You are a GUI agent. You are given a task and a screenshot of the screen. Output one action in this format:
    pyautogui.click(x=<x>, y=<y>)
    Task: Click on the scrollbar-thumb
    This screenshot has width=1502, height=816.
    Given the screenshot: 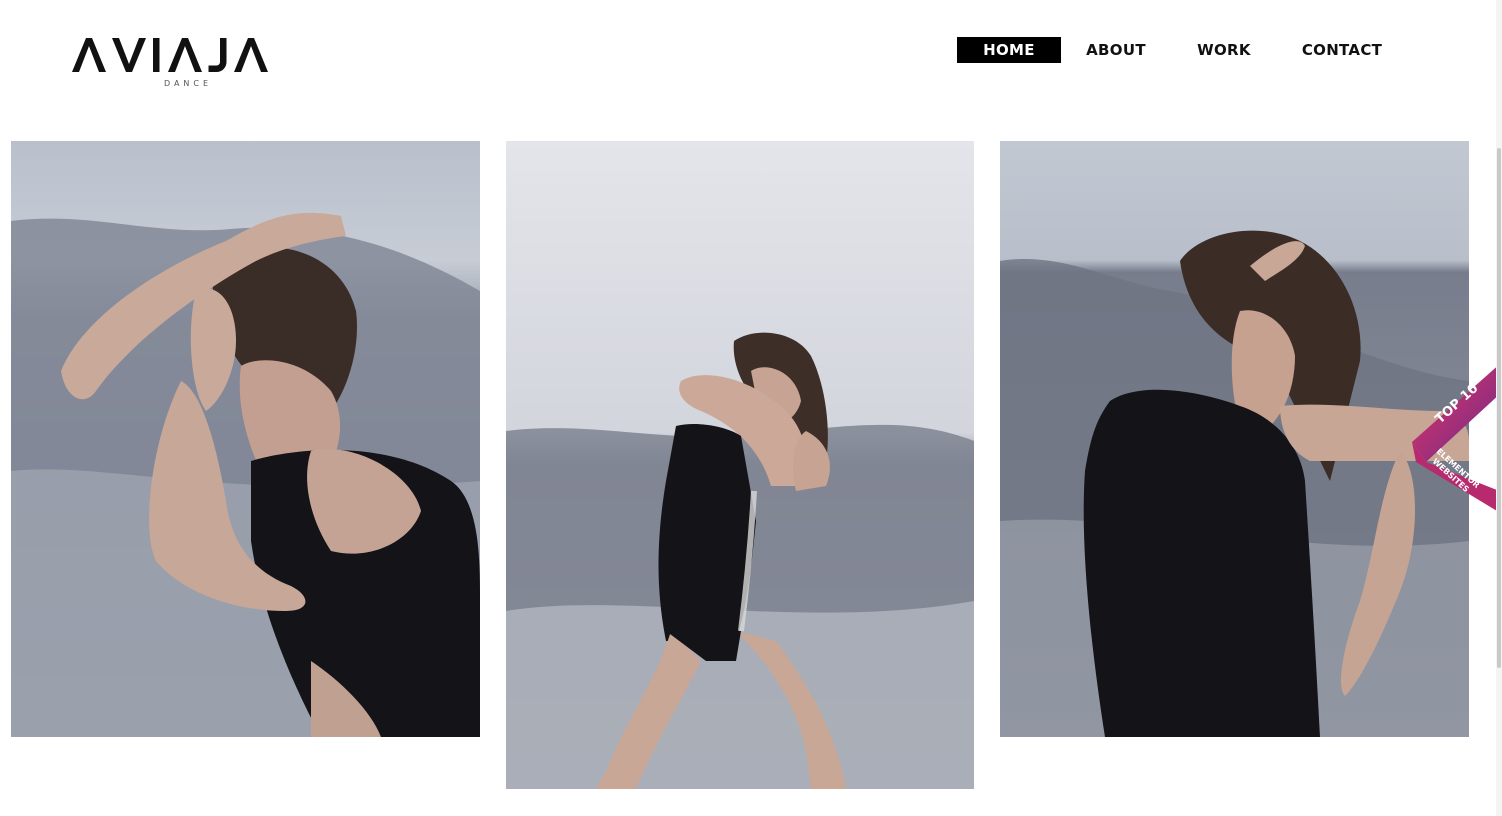 What is the action you would take?
    pyautogui.click(x=1499, y=408)
    